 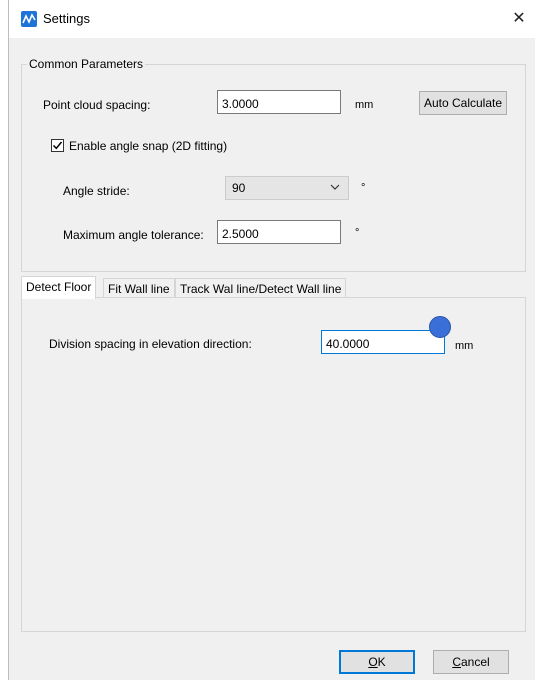 I want to click on close-icon: ✕, so click(x=518, y=19).